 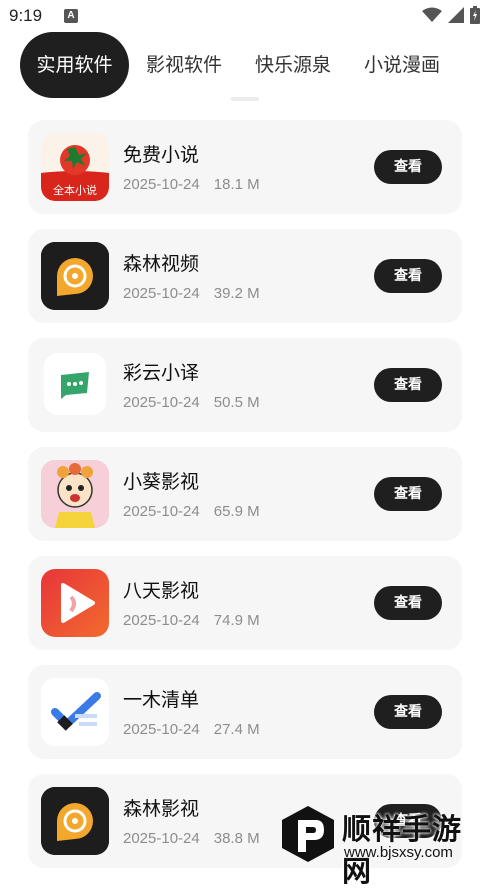 What do you see at coordinates (245, 65) in the screenshot?
I see `category-tabs: 实用软件 影视软件 快乐源泉 小说漫画` at bounding box center [245, 65].